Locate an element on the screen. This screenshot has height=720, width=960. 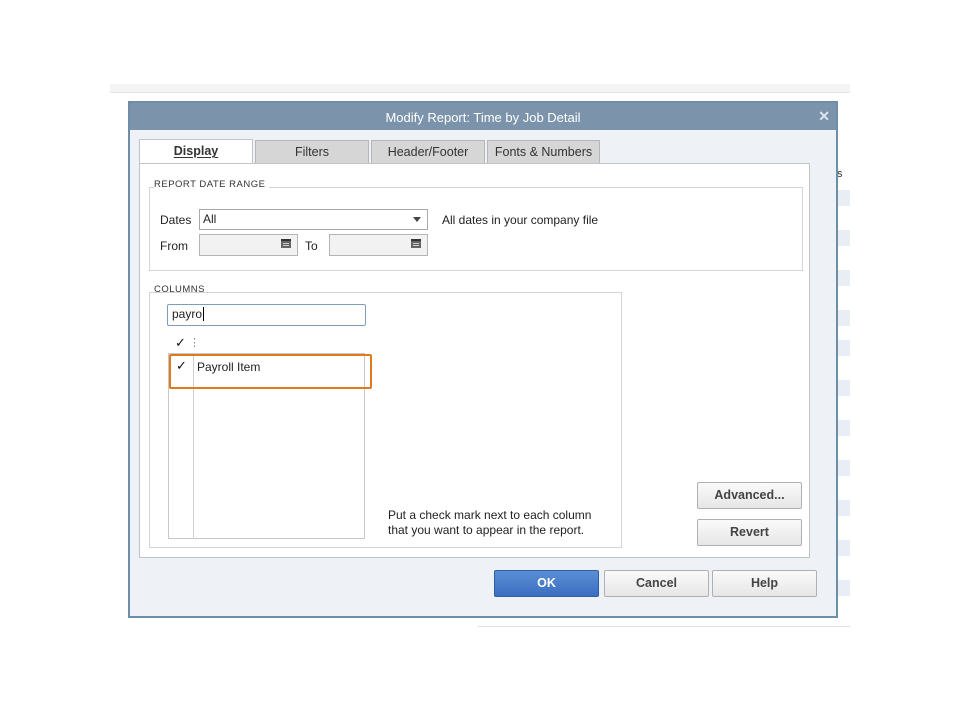
from-date-field is located at coordinates (248, 245).